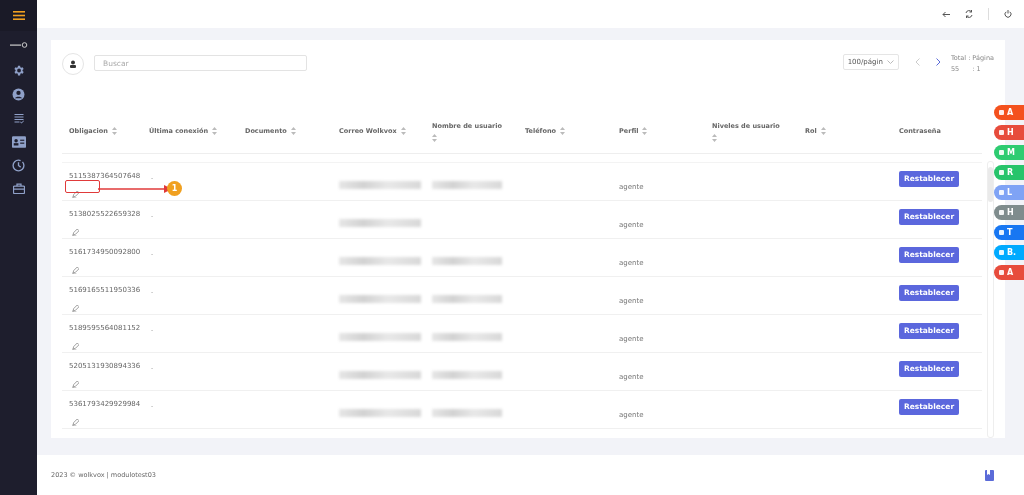  Describe the element at coordinates (890, 62) in the screenshot. I see `caret-icon` at that location.